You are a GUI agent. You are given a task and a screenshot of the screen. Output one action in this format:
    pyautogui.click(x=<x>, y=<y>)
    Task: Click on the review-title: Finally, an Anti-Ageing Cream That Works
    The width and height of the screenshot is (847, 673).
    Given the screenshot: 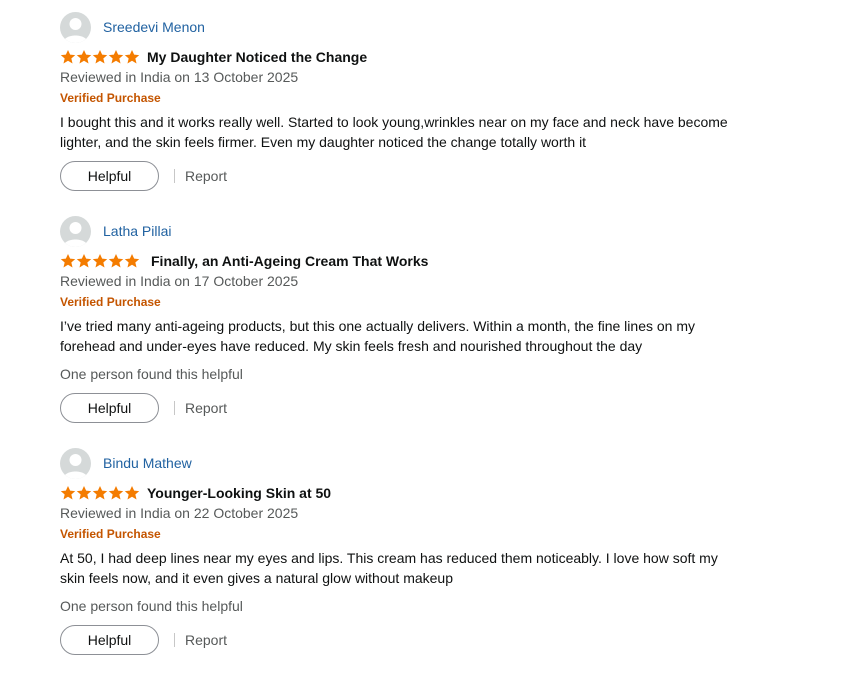 What is the action you would take?
    pyautogui.click(x=289, y=261)
    